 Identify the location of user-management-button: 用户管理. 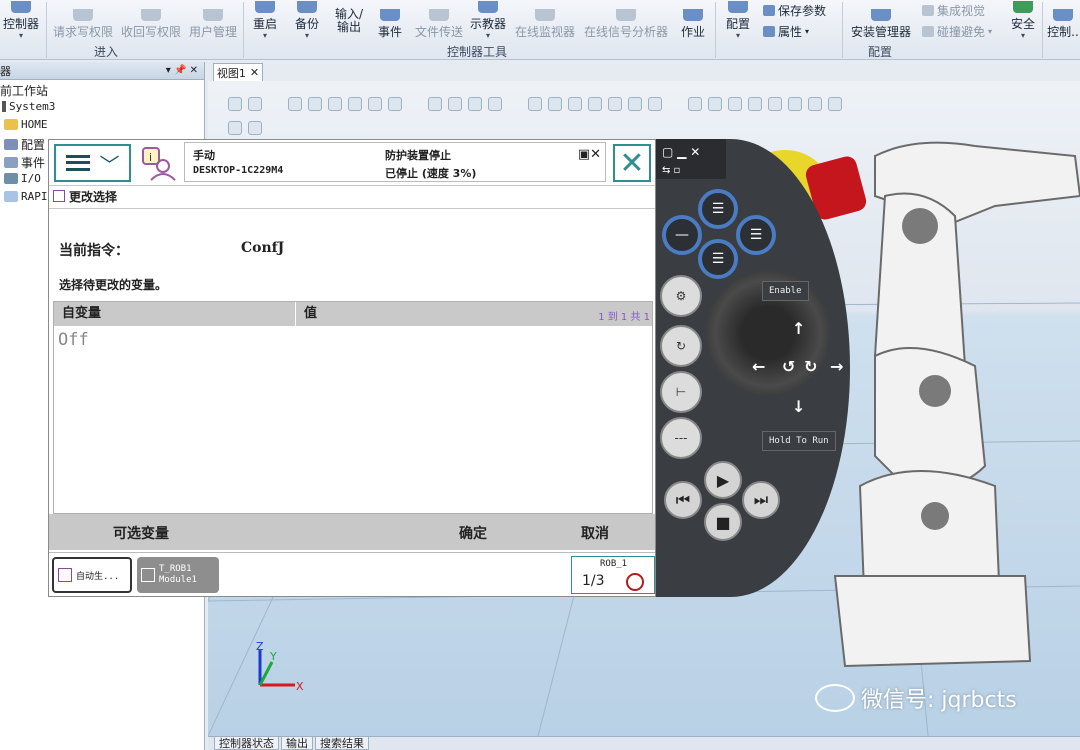
(213, 22).